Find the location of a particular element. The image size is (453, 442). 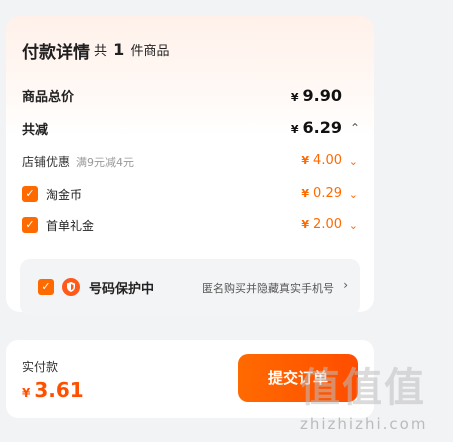

pay-amount: ¥3.61 is located at coordinates (53, 390).